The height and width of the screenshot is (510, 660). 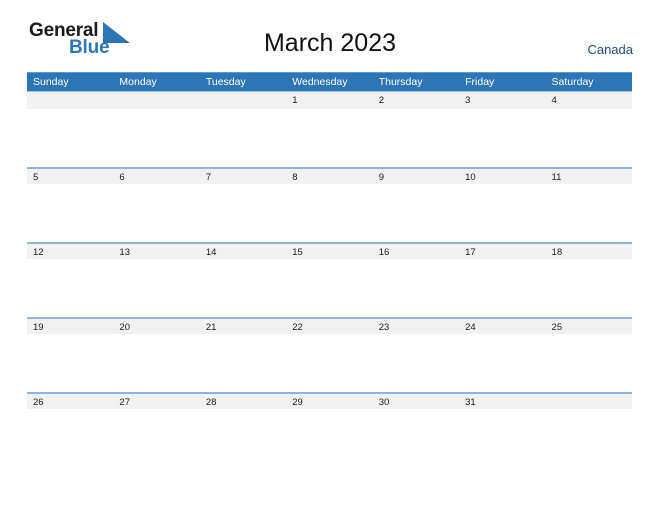 I want to click on country-label: Canada, so click(x=610, y=49).